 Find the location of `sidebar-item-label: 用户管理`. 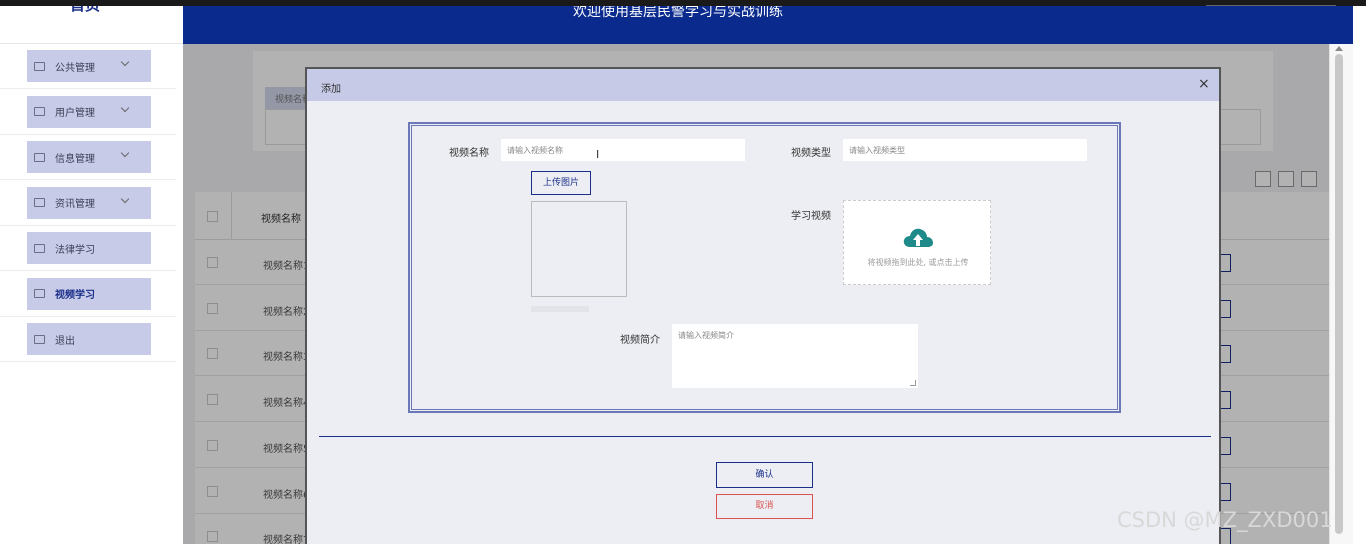

sidebar-item-label: 用户管理 is located at coordinates (75, 113).